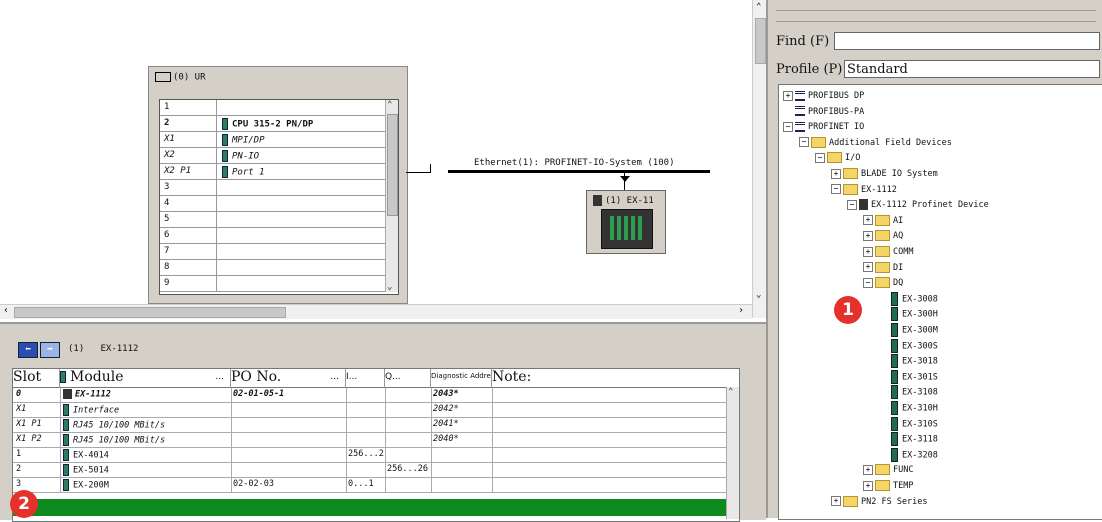  What do you see at coordinates (883, 221) in the screenshot?
I see `tree-item: + AI` at bounding box center [883, 221].